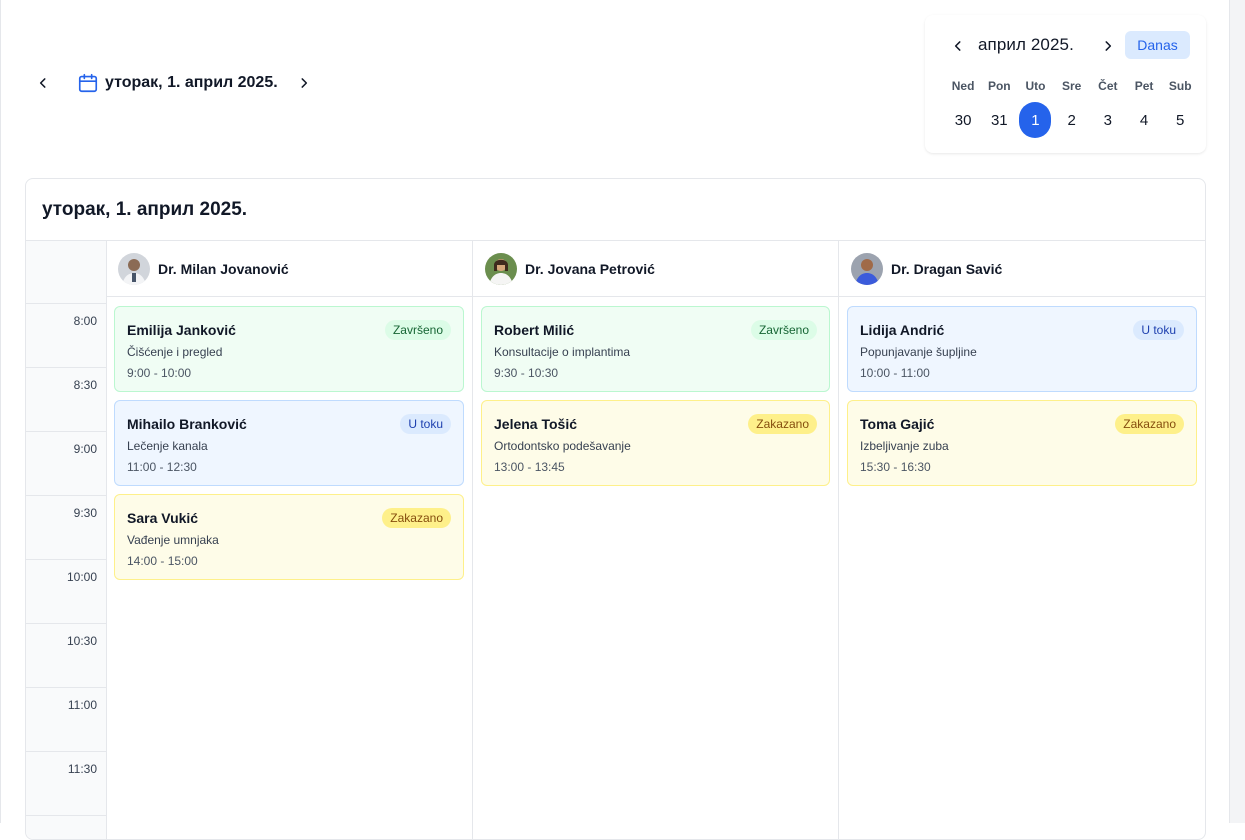 The width and height of the screenshot is (1245, 840). What do you see at coordinates (918, 352) in the screenshot?
I see `procedure-label: Popunjavanje šupljine` at bounding box center [918, 352].